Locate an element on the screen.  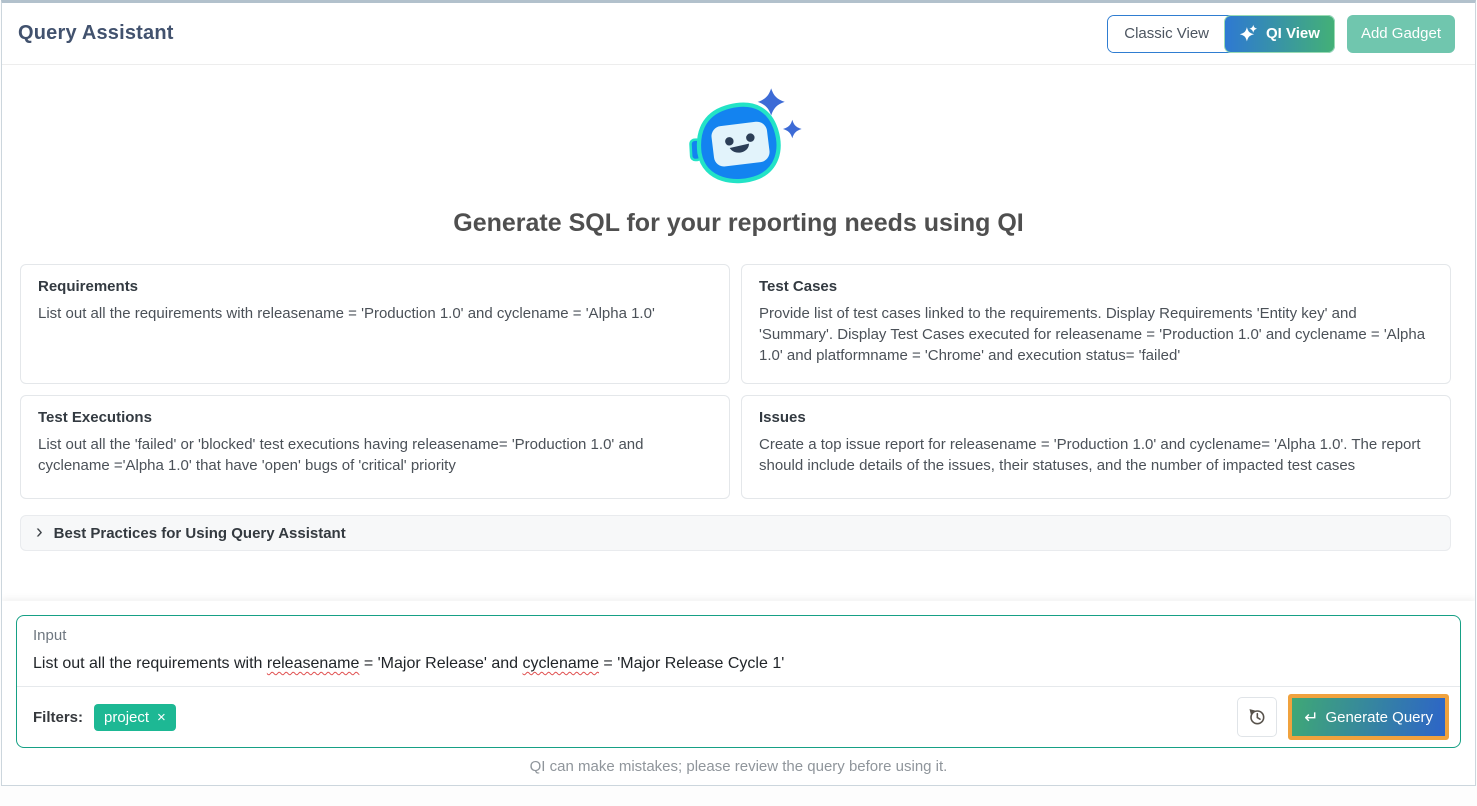
history-button is located at coordinates (1257, 717).